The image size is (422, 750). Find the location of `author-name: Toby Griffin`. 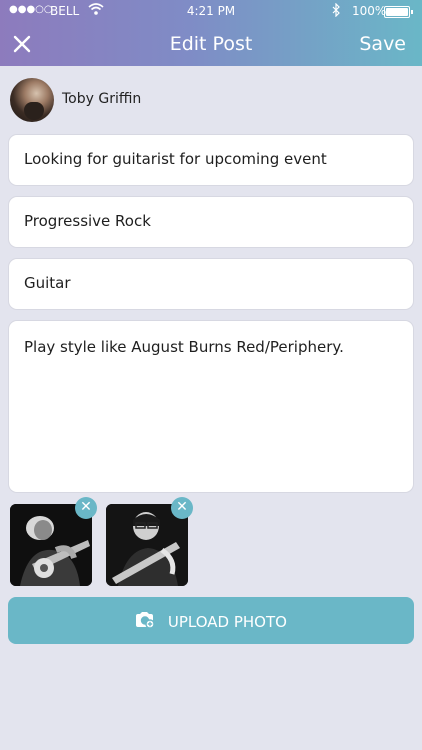

author-name: Toby Griffin is located at coordinates (102, 99).